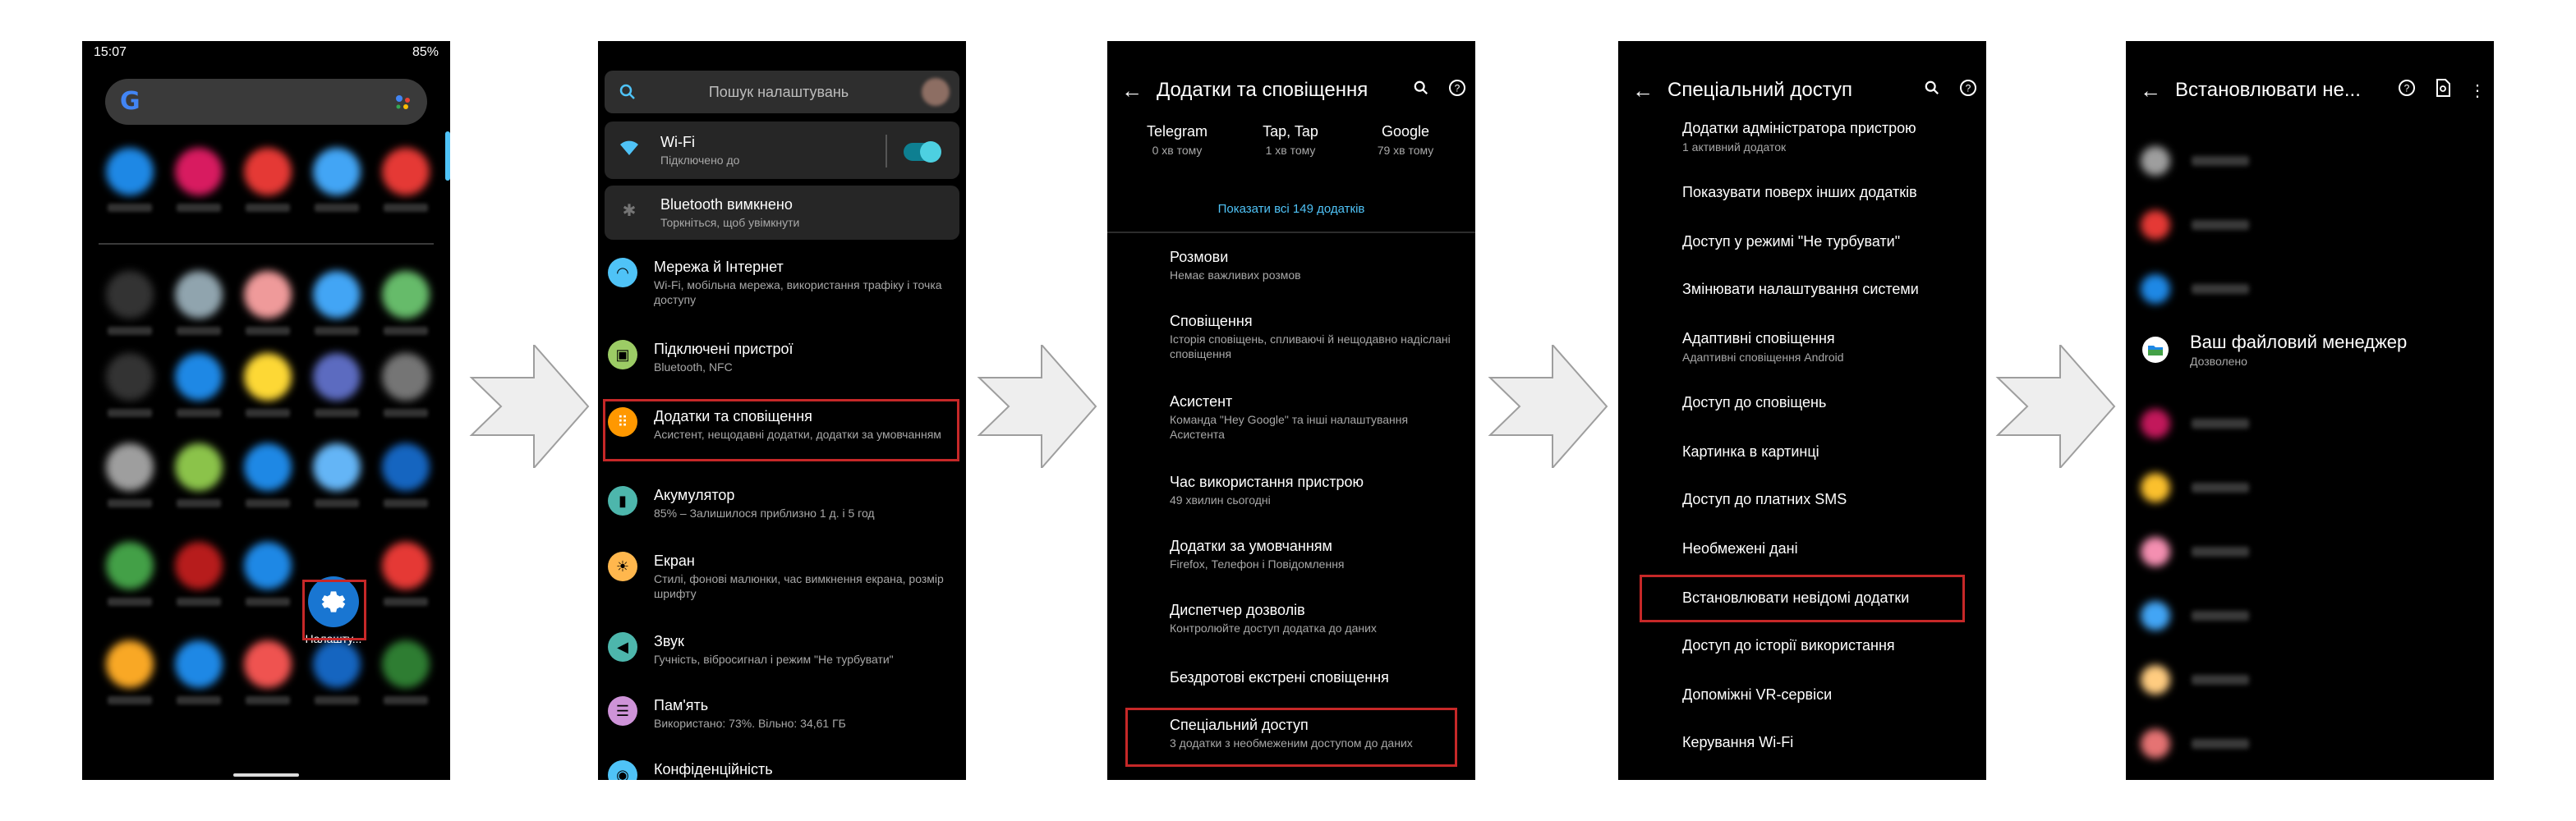 The image size is (2576, 821). Describe the element at coordinates (923, 152) in the screenshot. I see `wifi-toggle` at that location.